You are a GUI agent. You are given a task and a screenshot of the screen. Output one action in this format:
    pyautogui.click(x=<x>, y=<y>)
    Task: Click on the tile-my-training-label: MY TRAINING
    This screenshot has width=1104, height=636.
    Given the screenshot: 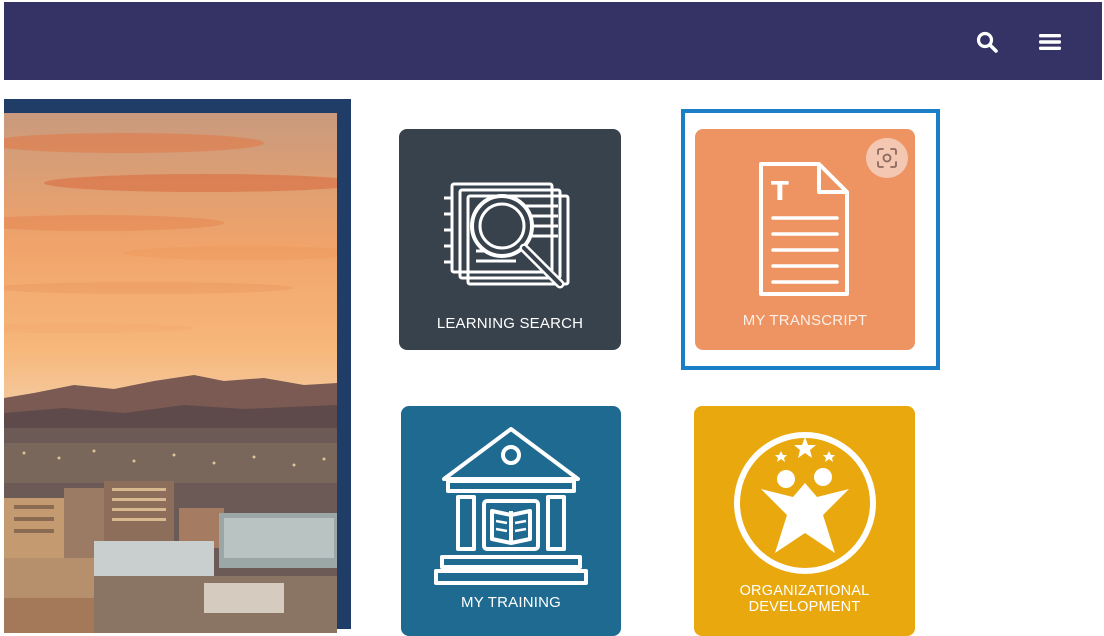 What is the action you would take?
    pyautogui.click(x=511, y=602)
    